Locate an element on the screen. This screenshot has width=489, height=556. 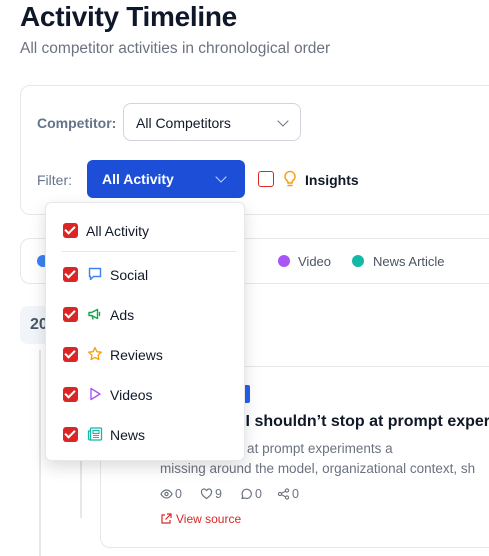
activity-title: AI shouldn’t stop at prompt experi is located at coordinates (361, 422).